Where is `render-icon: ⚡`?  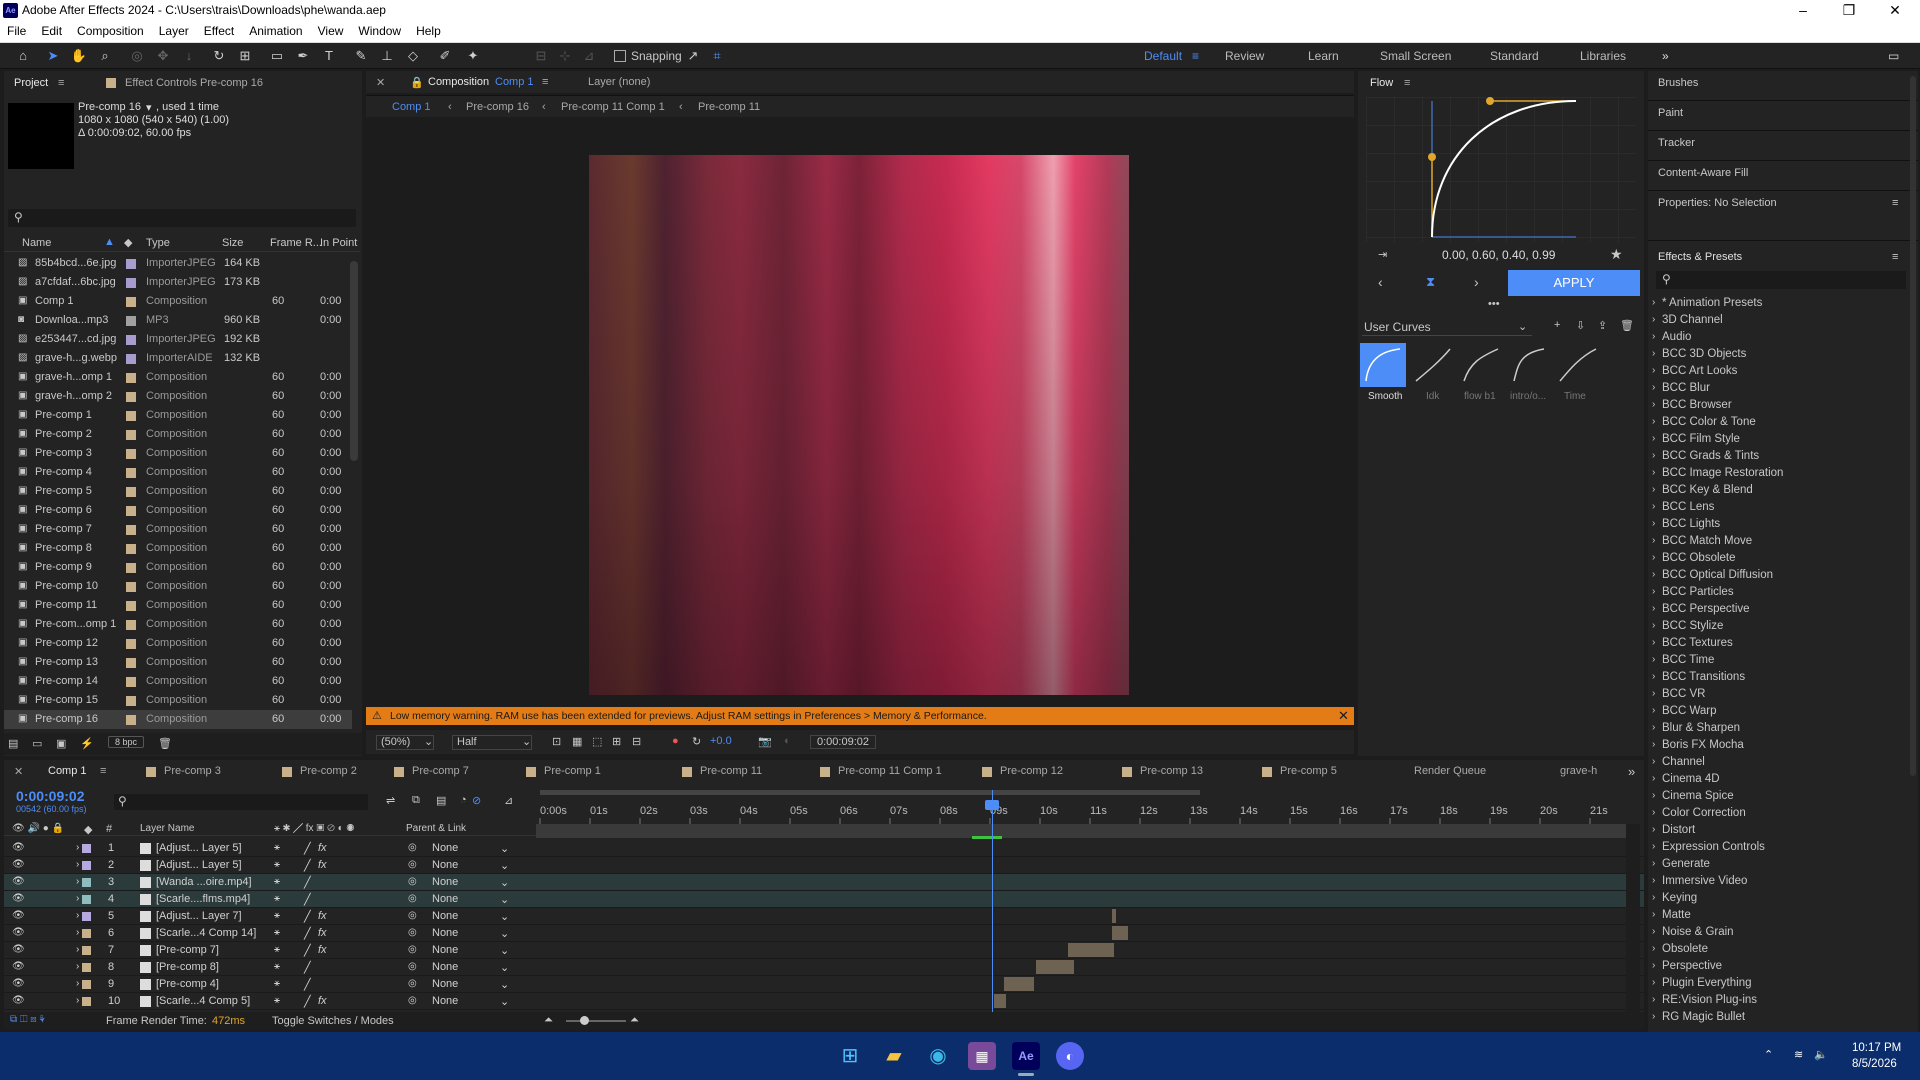
render-icon: ⚡ is located at coordinates (87, 743).